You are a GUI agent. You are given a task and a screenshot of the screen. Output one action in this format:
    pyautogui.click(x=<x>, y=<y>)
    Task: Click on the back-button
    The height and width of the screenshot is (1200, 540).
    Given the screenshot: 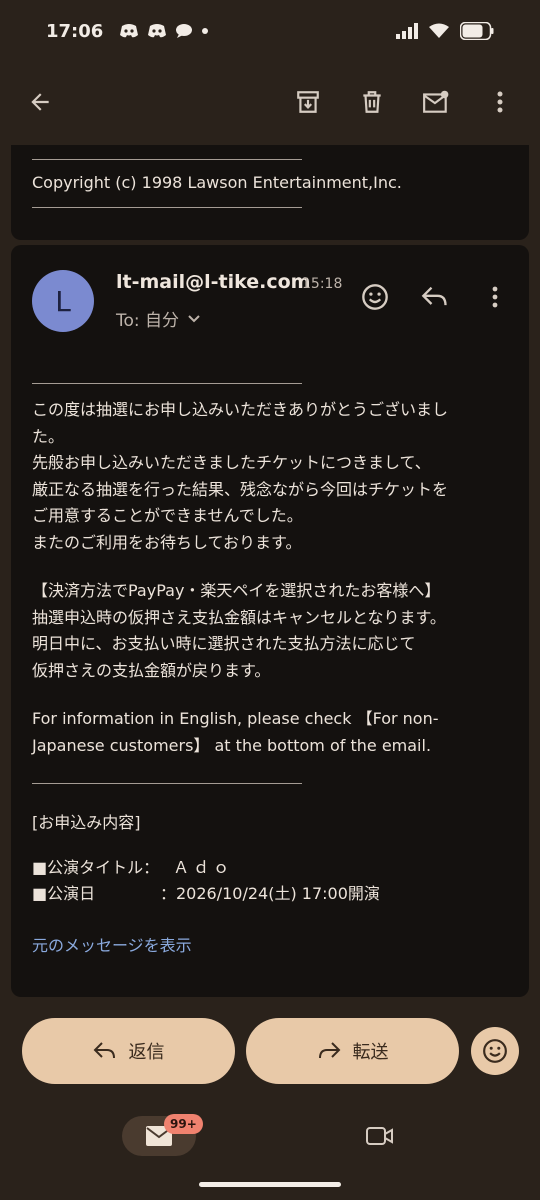 What is the action you would take?
    pyautogui.click(x=40, y=102)
    